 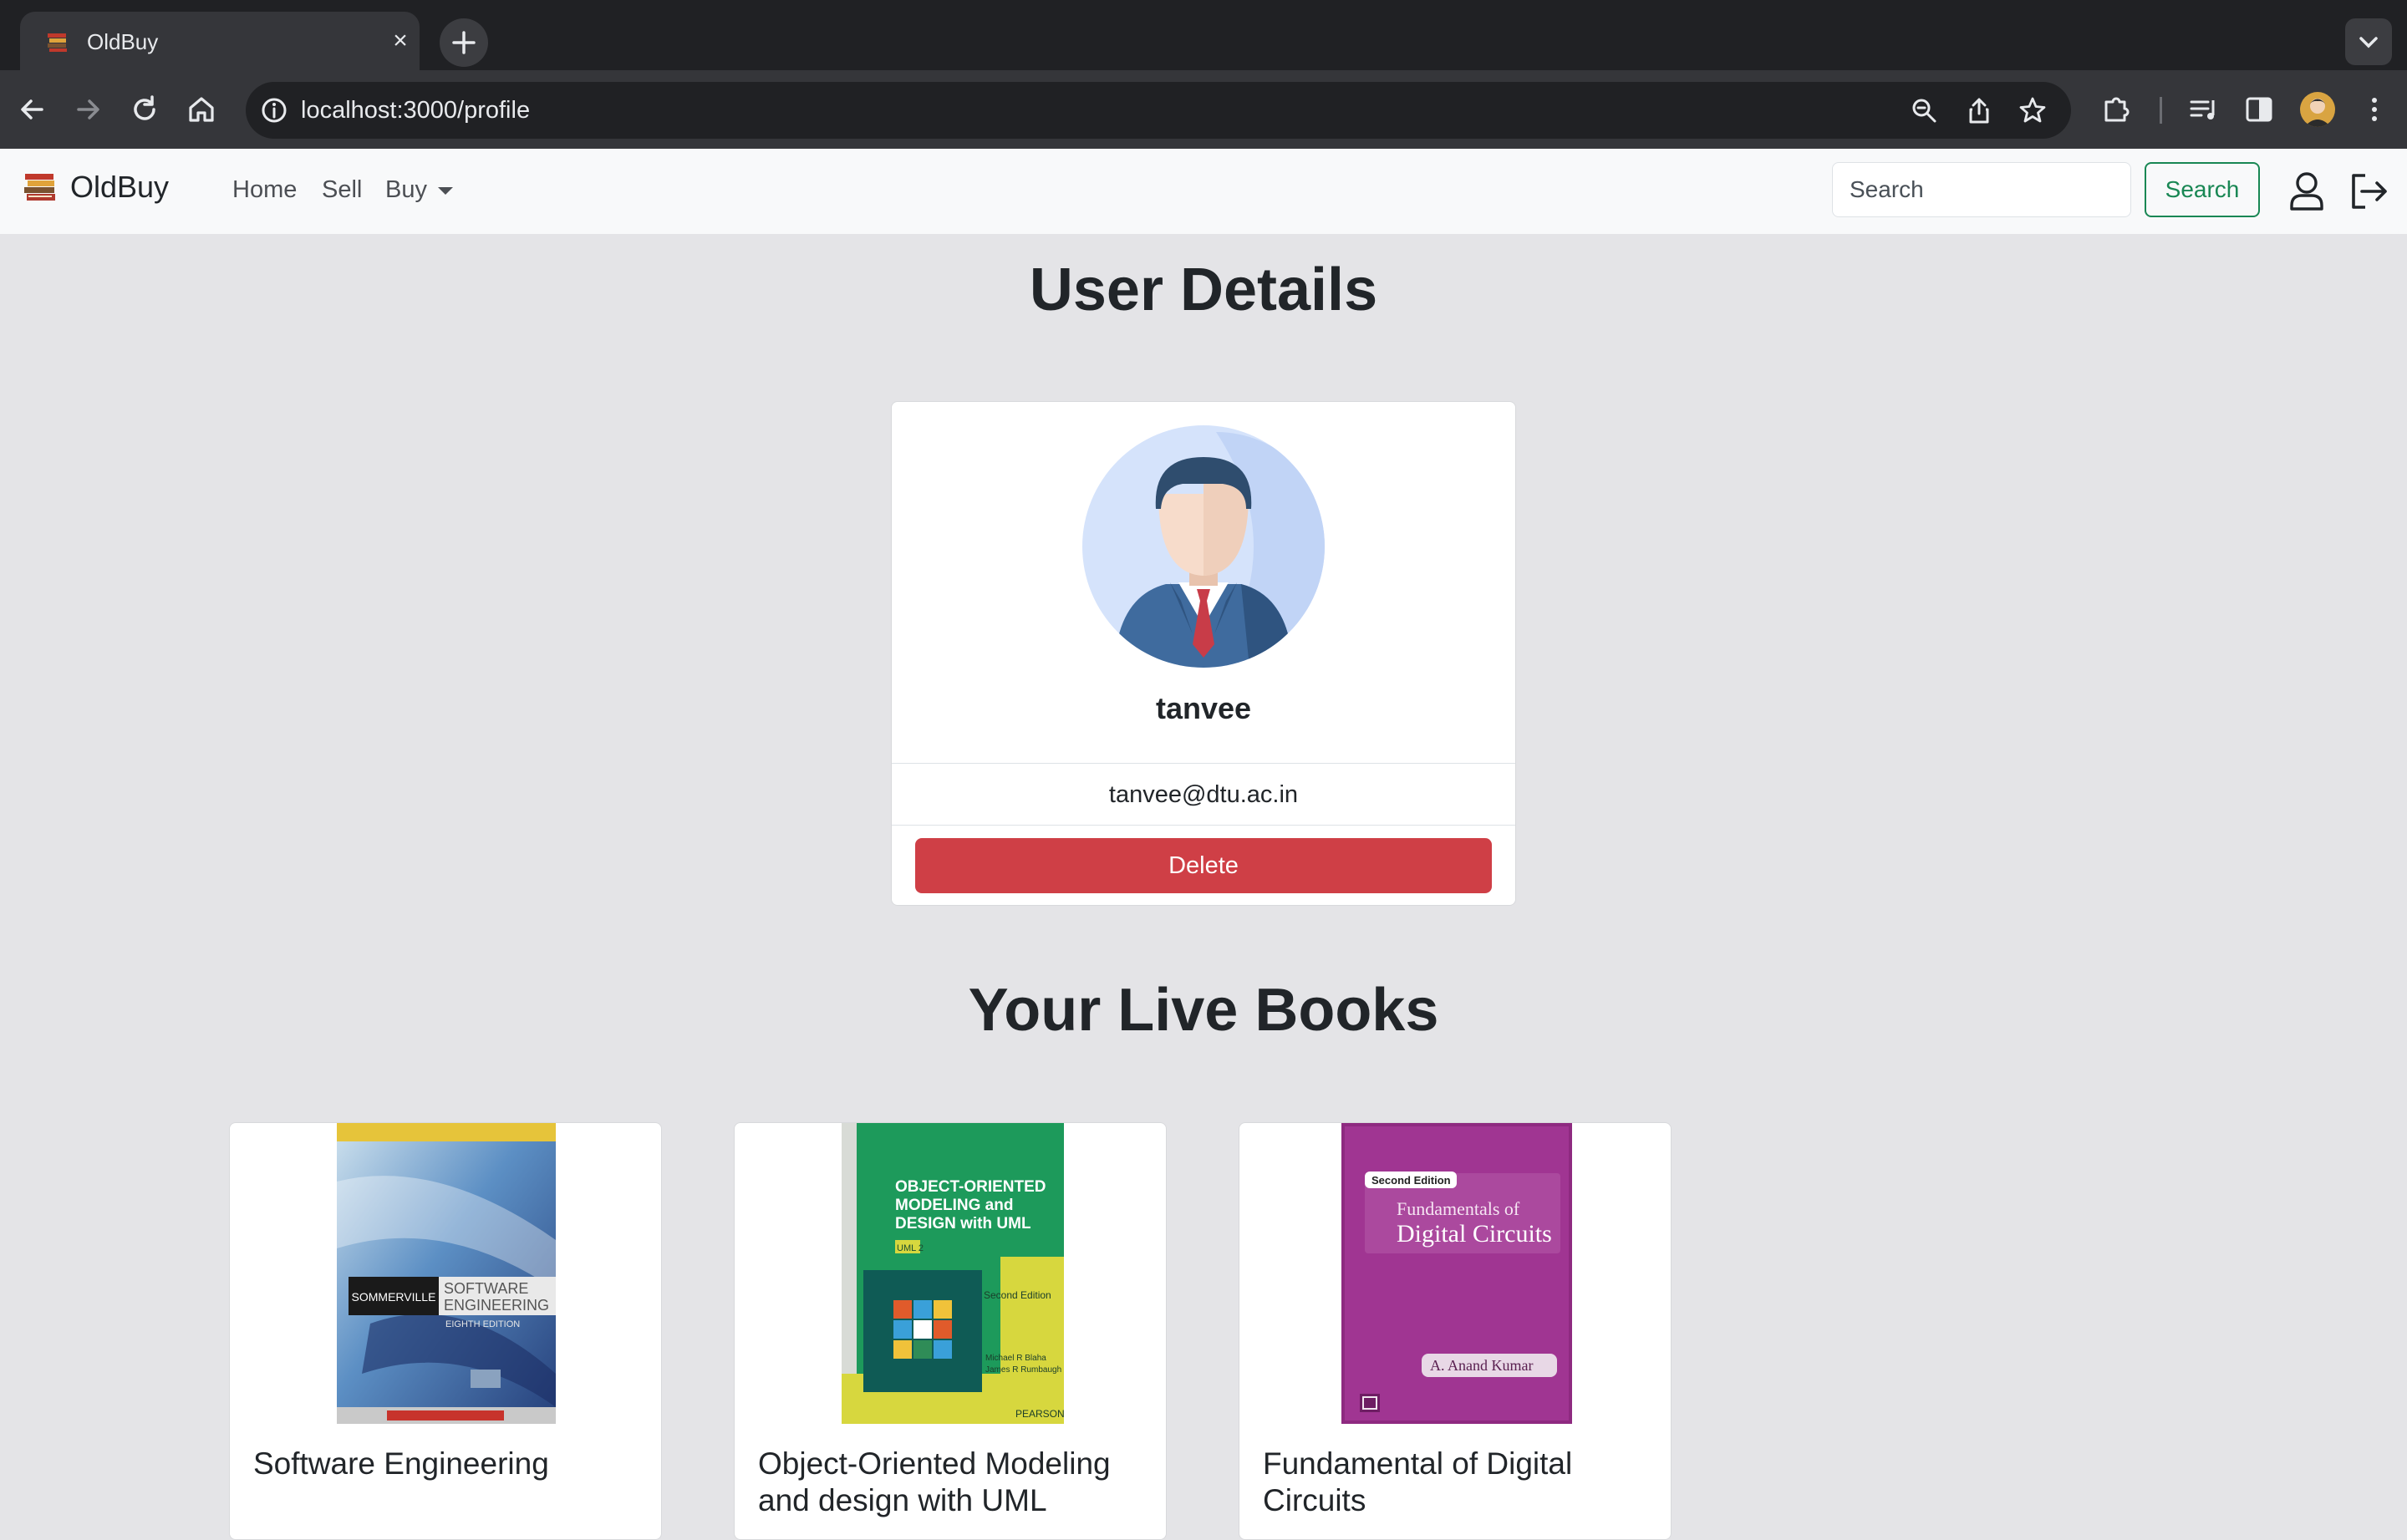 What do you see at coordinates (32, 109) in the screenshot?
I see `back-arrow-icon` at bounding box center [32, 109].